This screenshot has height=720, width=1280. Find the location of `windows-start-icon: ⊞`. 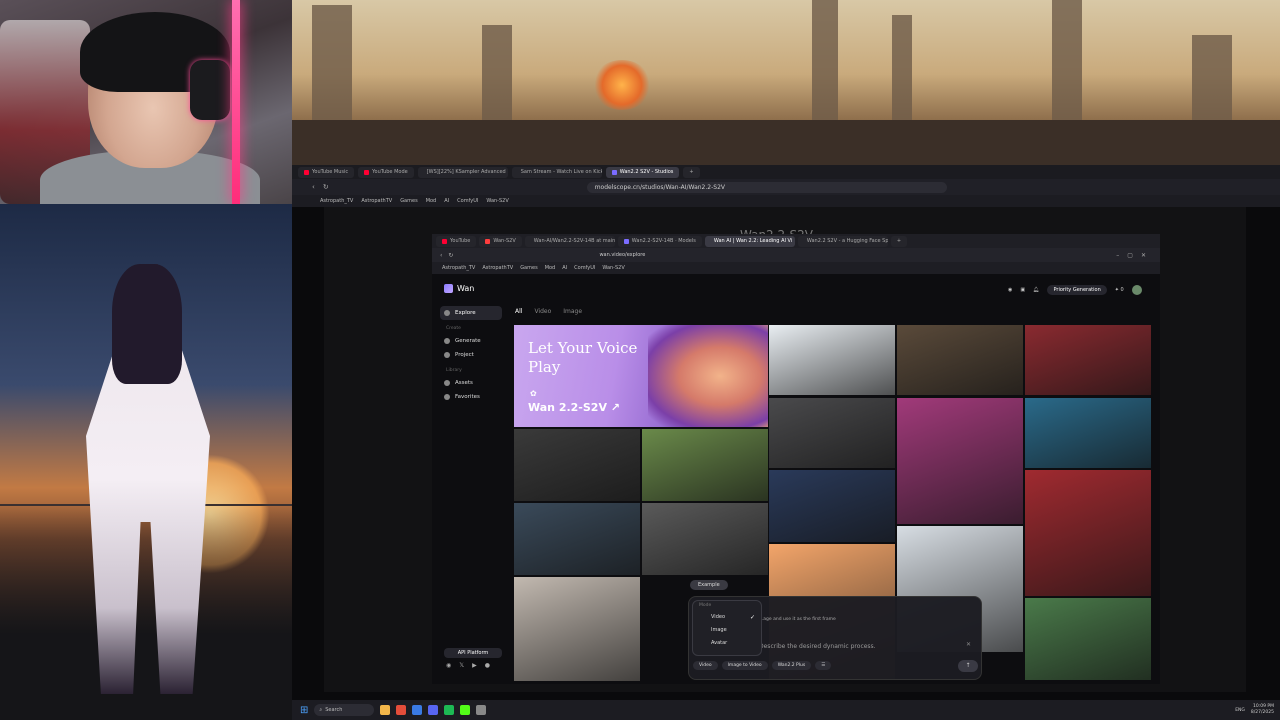

windows-start-icon: ⊞ is located at coordinates (304, 710).